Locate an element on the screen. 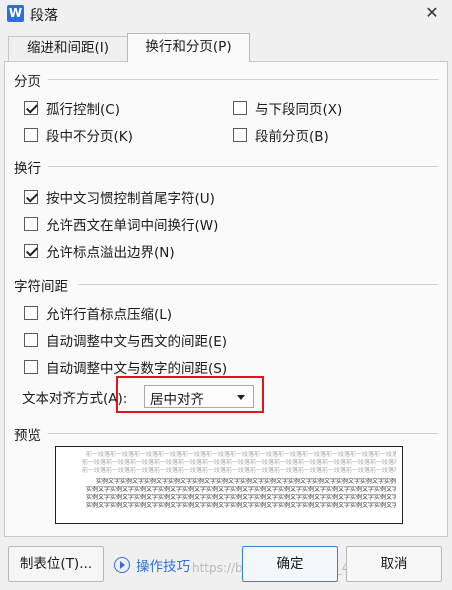 The image size is (452, 590). checkbox-label: 允许行首标点压缩(L) is located at coordinates (109, 315).